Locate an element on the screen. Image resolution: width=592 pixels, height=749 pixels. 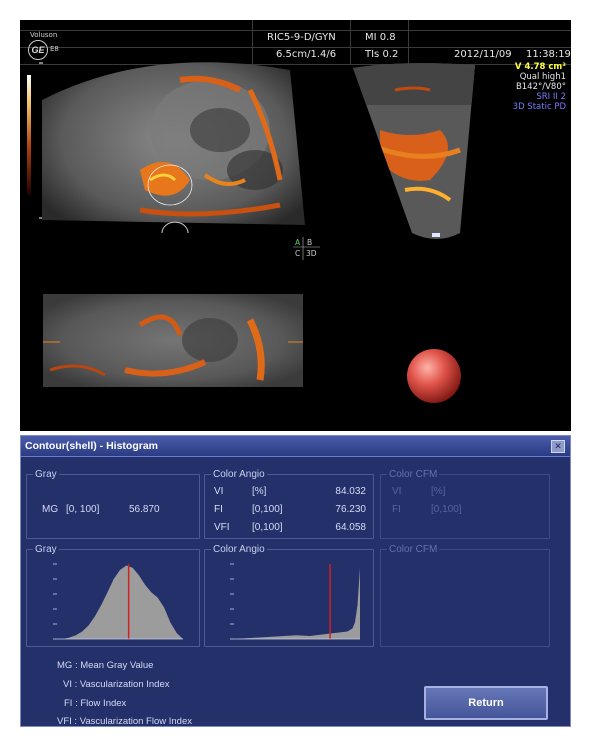
quadrant-c-label: C is located at coordinates (298, 253).